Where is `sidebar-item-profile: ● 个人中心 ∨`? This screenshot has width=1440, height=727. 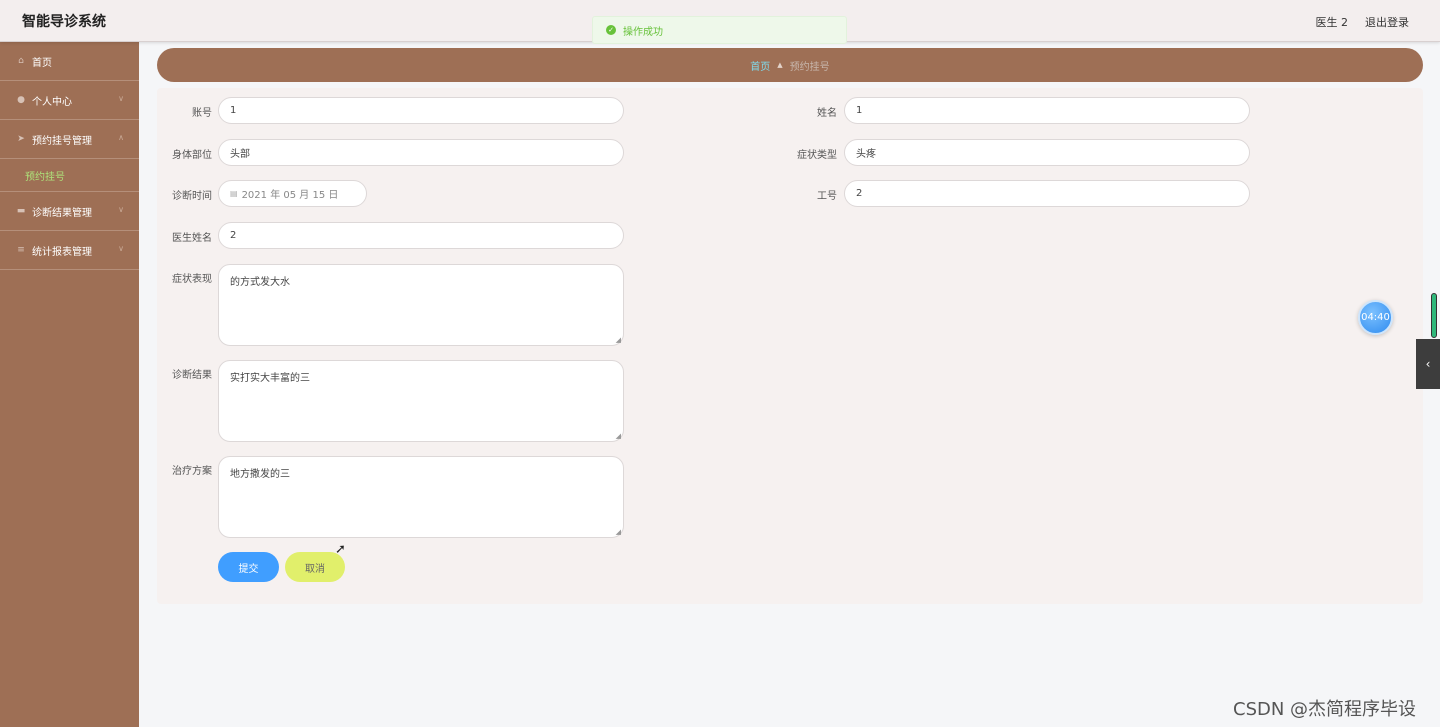 sidebar-item-profile: ● 个人中心 ∨ is located at coordinates (69, 100).